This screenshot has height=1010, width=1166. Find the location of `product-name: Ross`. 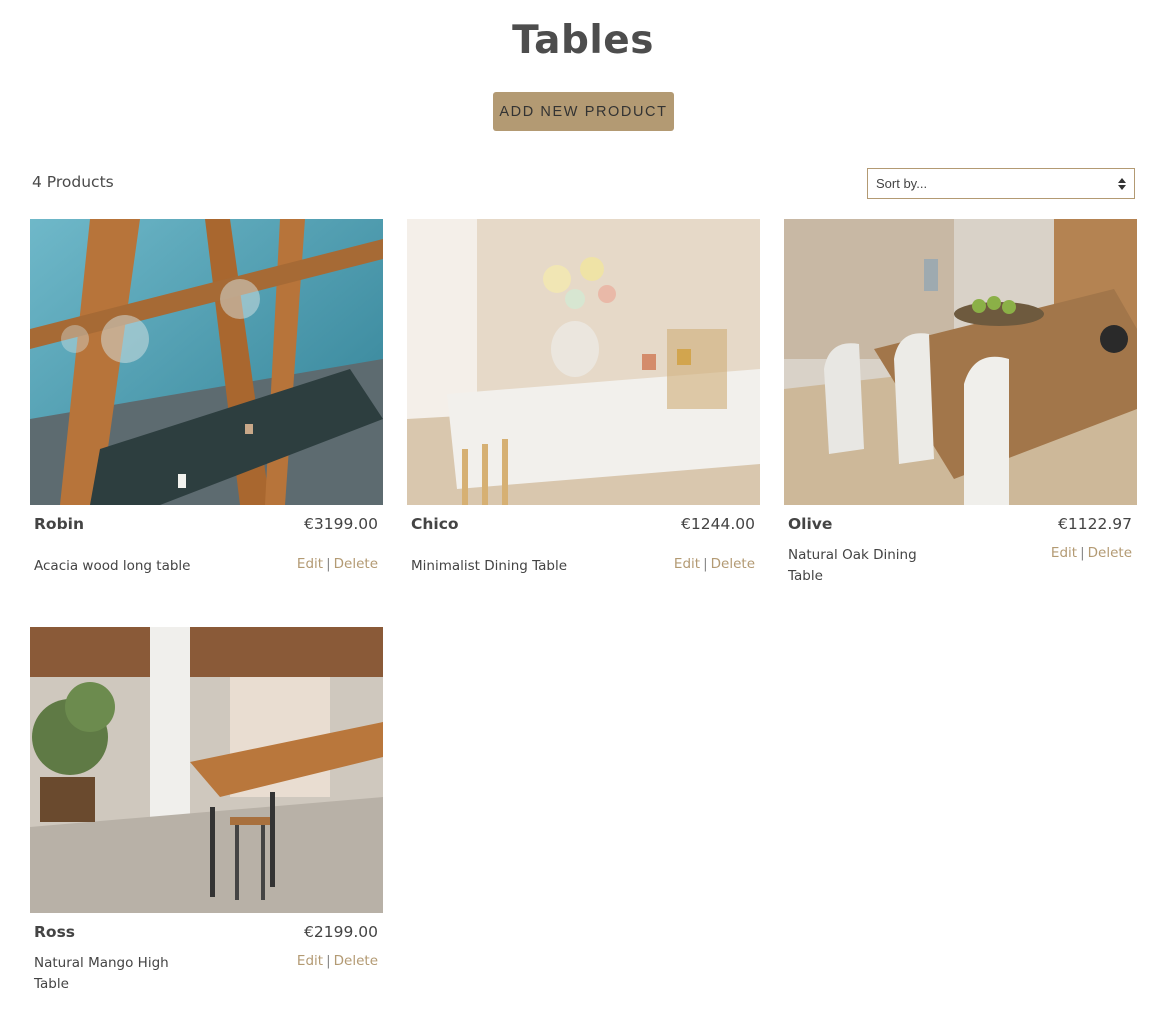

product-name: Ross is located at coordinates (55, 932).